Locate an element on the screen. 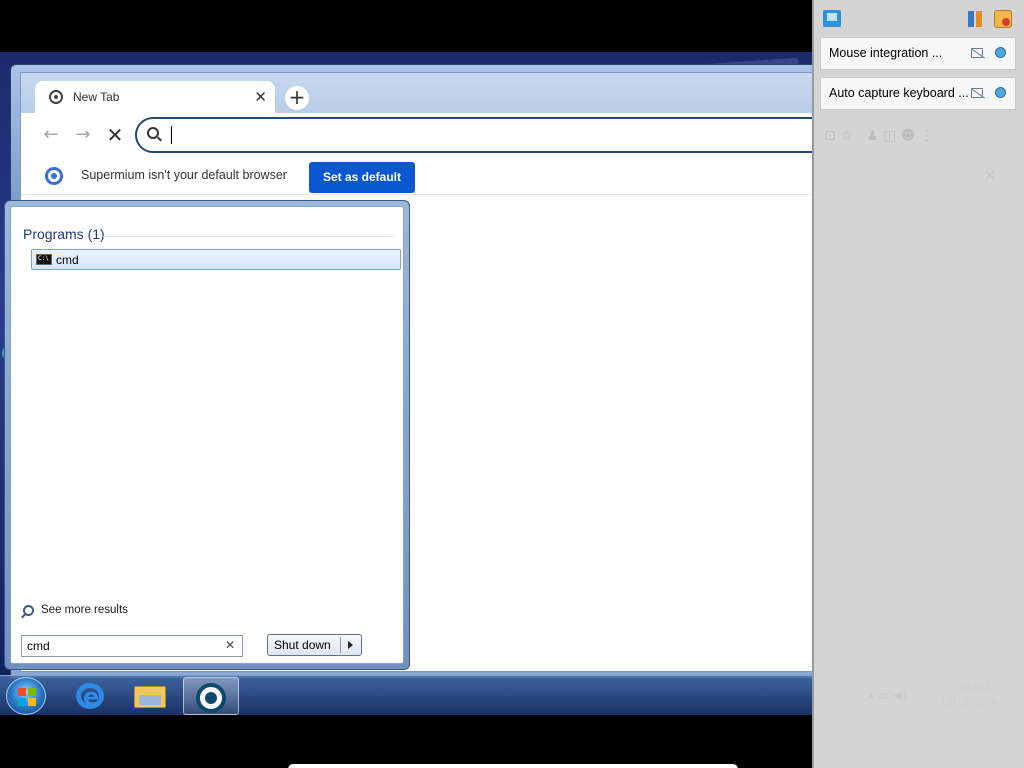  search-result-cmd: cmd is located at coordinates (216, 259).